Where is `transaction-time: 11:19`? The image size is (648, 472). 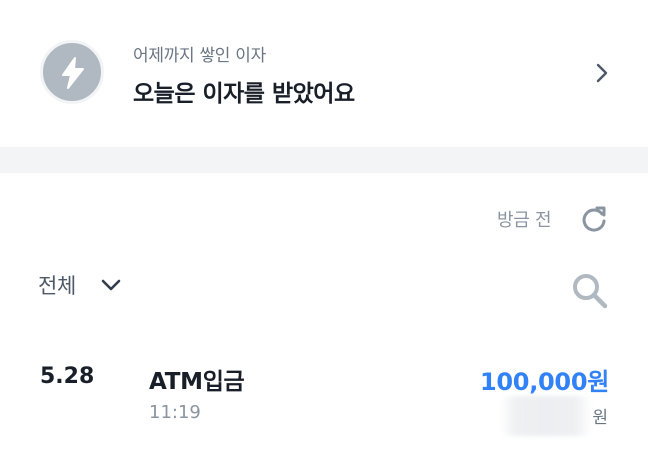 transaction-time: 11:19 is located at coordinates (175, 412).